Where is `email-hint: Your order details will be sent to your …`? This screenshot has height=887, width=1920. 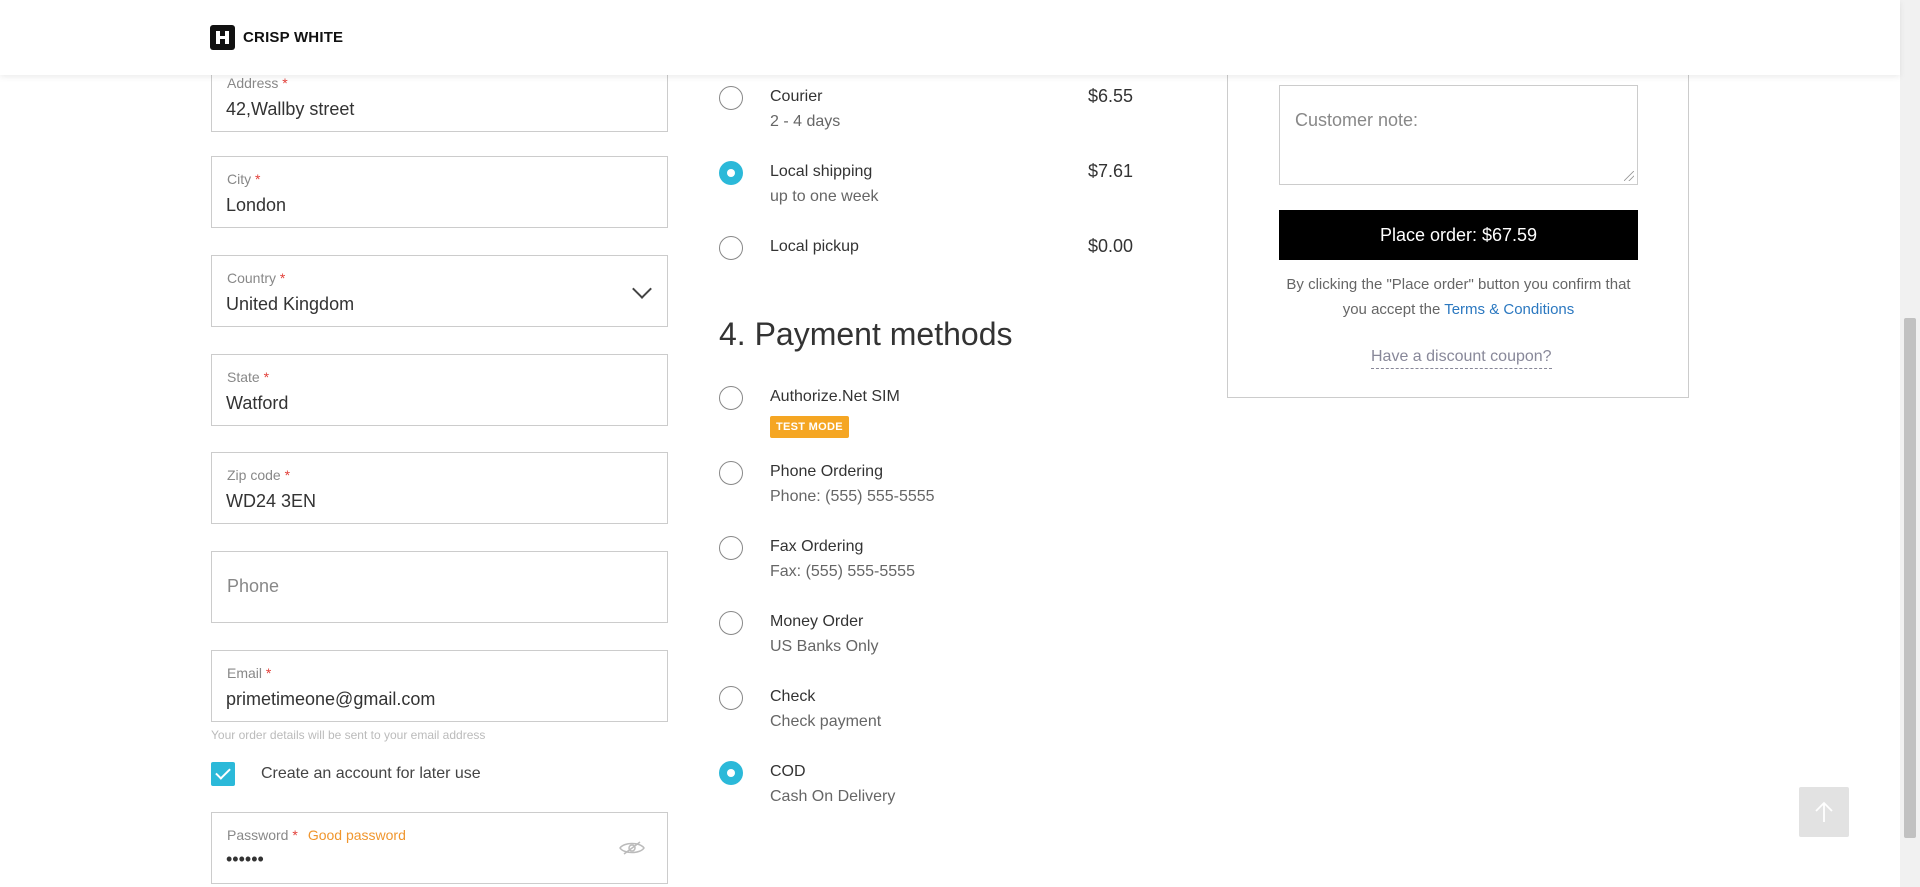 email-hint: Your order details will be sent to your … is located at coordinates (348, 735).